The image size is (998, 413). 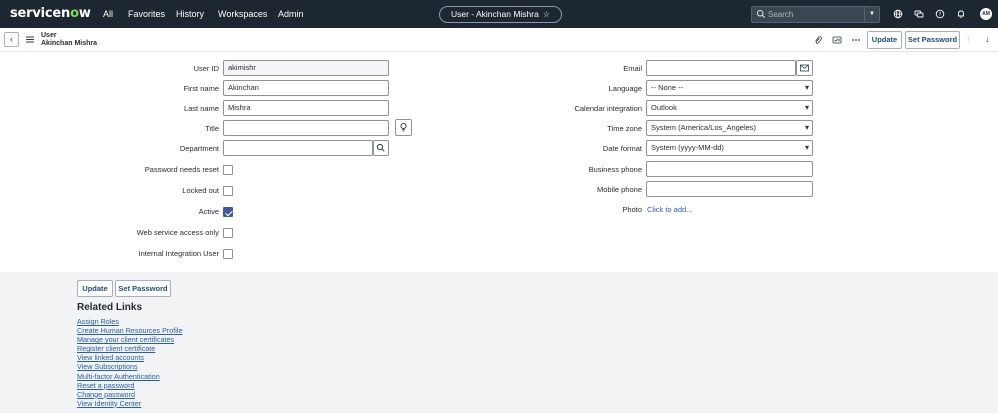 What do you see at coordinates (919, 14) in the screenshot?
I see `chat-icon` at bounding box center [919, 14].